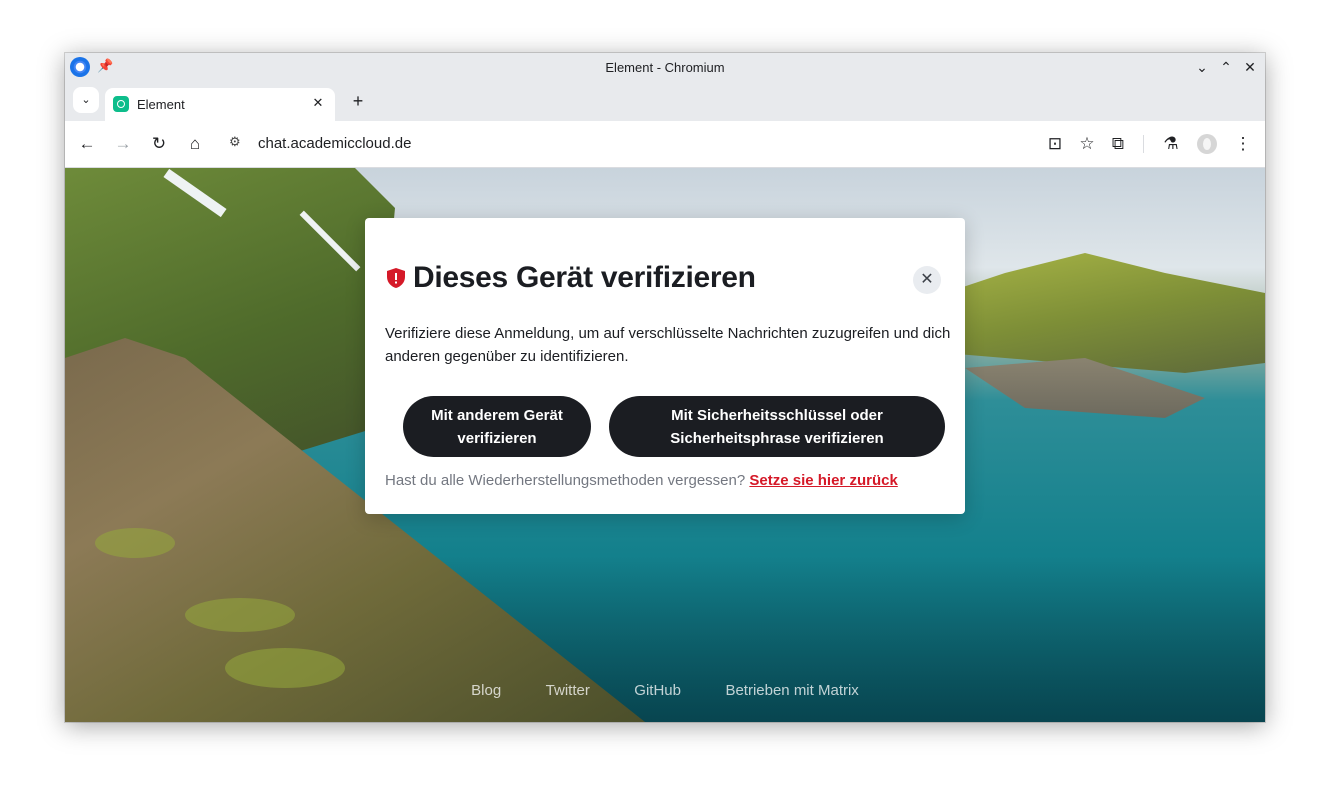 The width and height of the screenshot is (1330, 800). What do you see at coordinates (777, 415) in the screenshot?
I see `button-label-line: Mit Sicherheitsschlüssel oder` at bounding box center [777, 415].